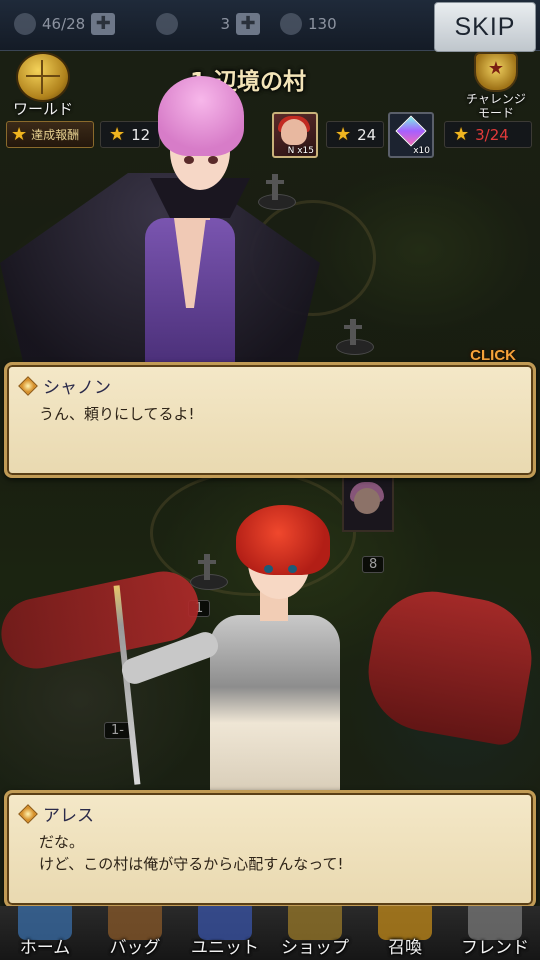 The height and width of the screenshot is (960, 540). Describe the element at coordinates (495, 948) in the screenshot. I see `nav-label: フレンド` at that location.